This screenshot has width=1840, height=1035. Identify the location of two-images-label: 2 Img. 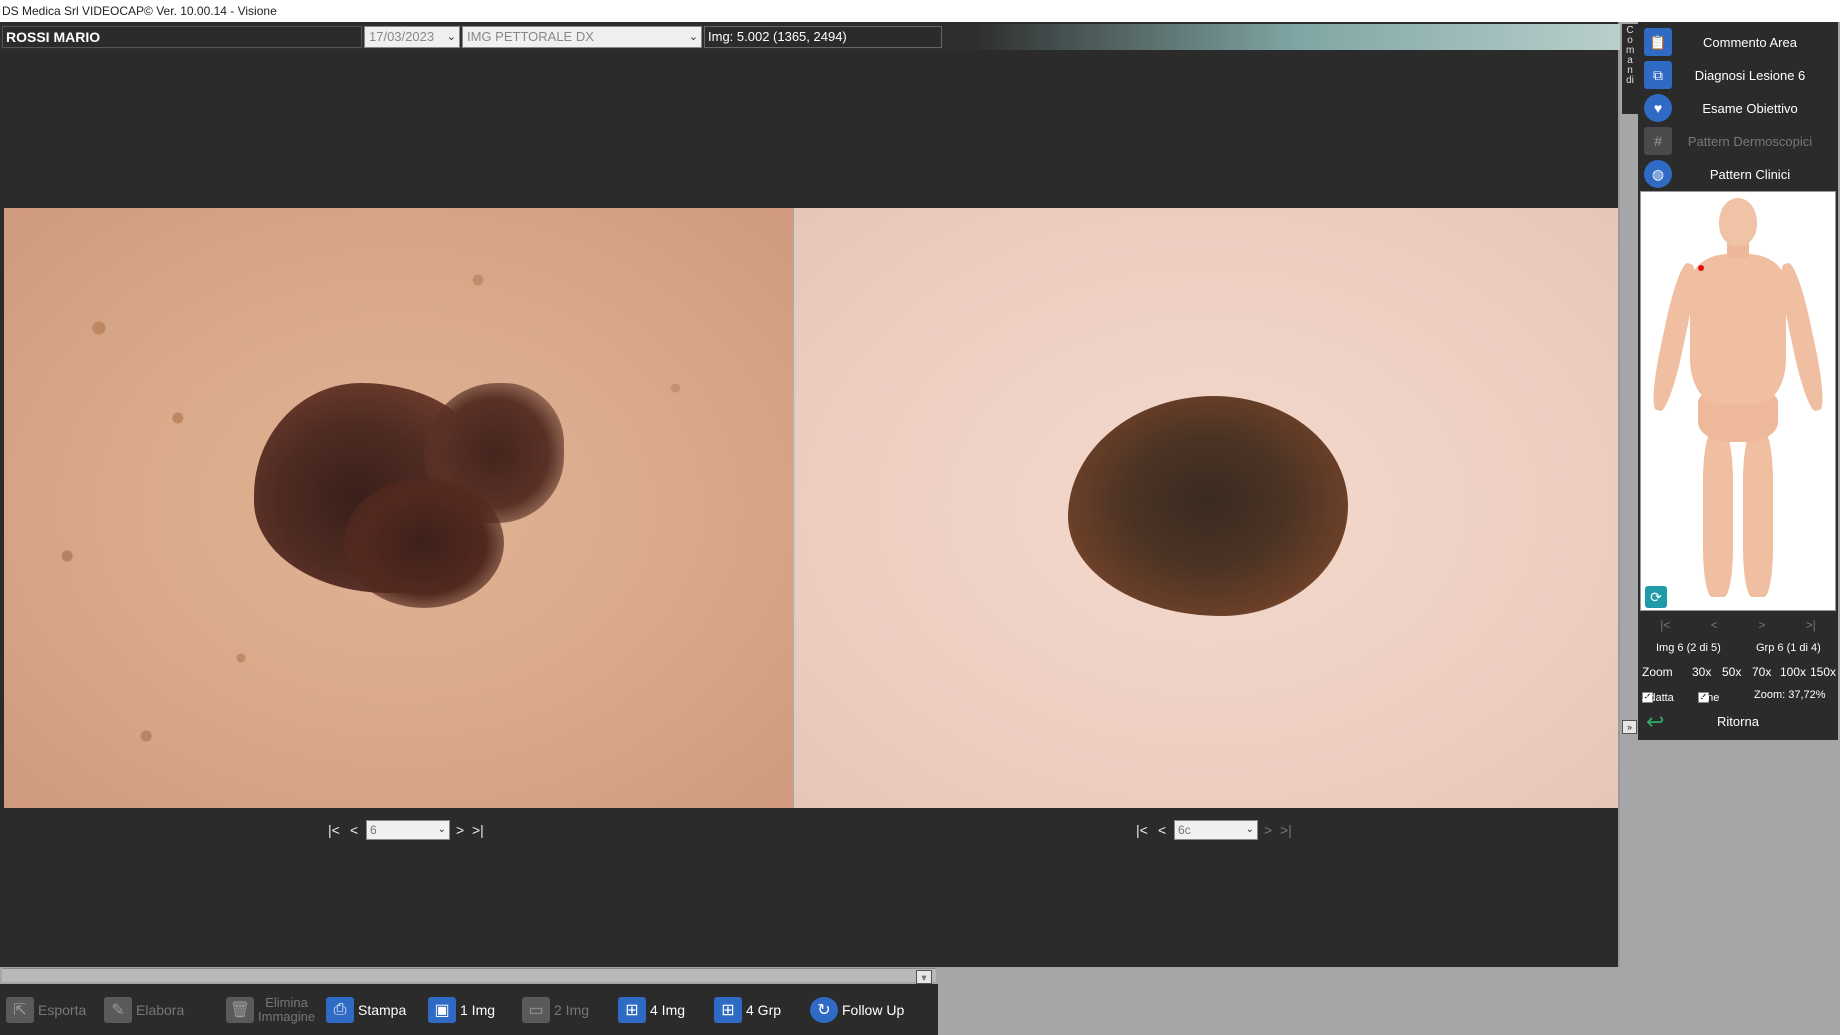
(572, 1010).